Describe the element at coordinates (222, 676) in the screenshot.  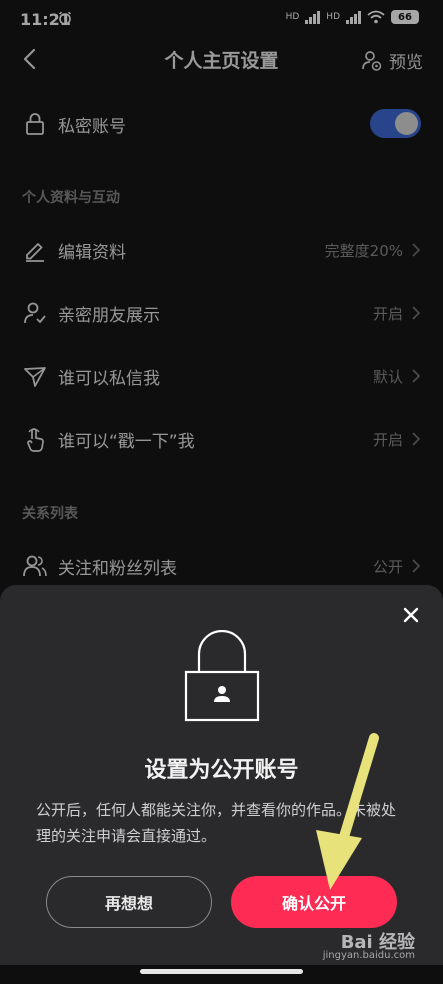
I see `padlock-illustration-icon` at that location.